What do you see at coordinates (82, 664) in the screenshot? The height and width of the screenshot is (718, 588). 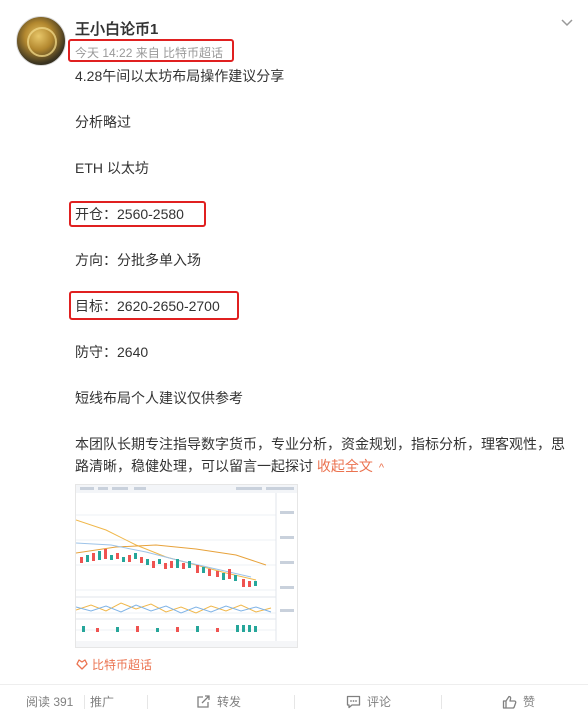 I see `super-topic-icon` at bounding box center [82, 664].